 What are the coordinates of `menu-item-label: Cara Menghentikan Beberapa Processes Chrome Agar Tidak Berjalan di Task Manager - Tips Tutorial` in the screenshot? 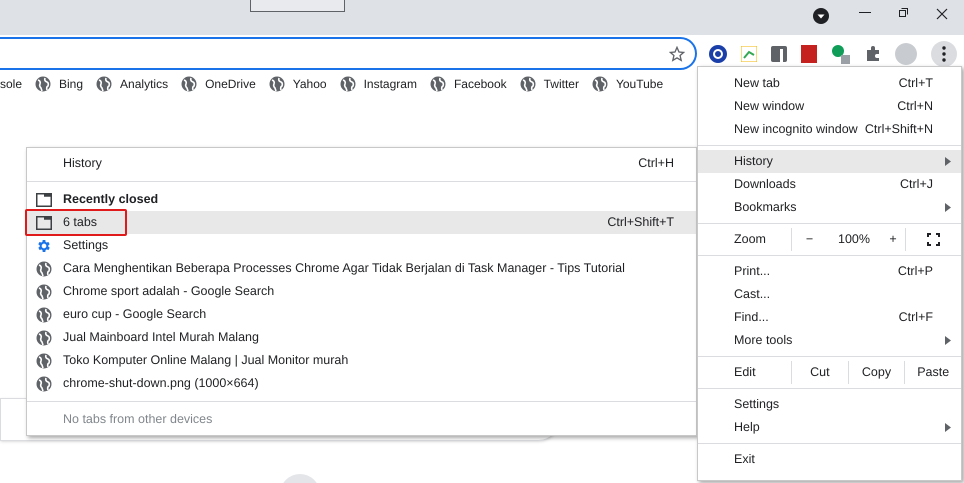 It's located at (344, 269).